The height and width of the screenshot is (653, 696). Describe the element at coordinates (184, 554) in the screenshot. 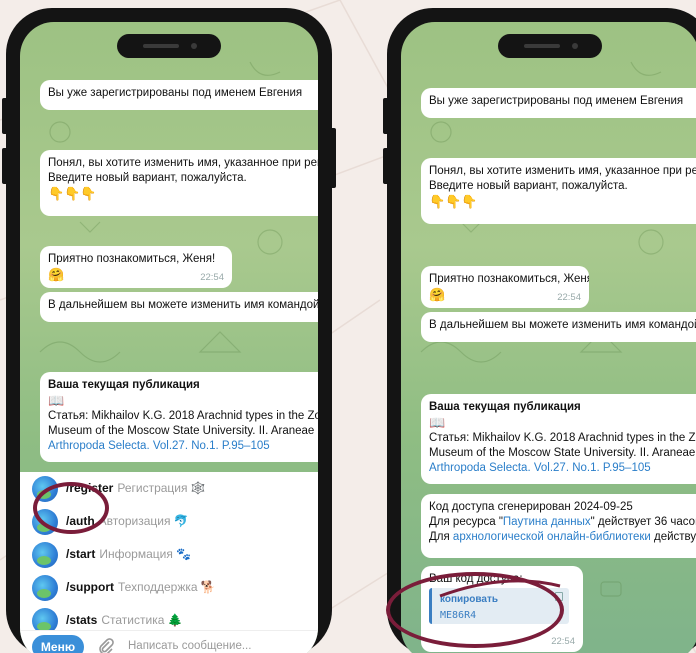

I see `command-emoji: 🐾` at that location.